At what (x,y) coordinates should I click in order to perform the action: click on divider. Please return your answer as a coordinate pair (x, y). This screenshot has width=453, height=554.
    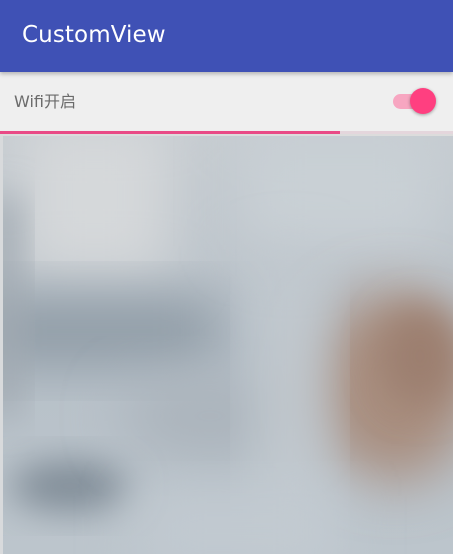
    Looking at the image, I should click on (226, 135).